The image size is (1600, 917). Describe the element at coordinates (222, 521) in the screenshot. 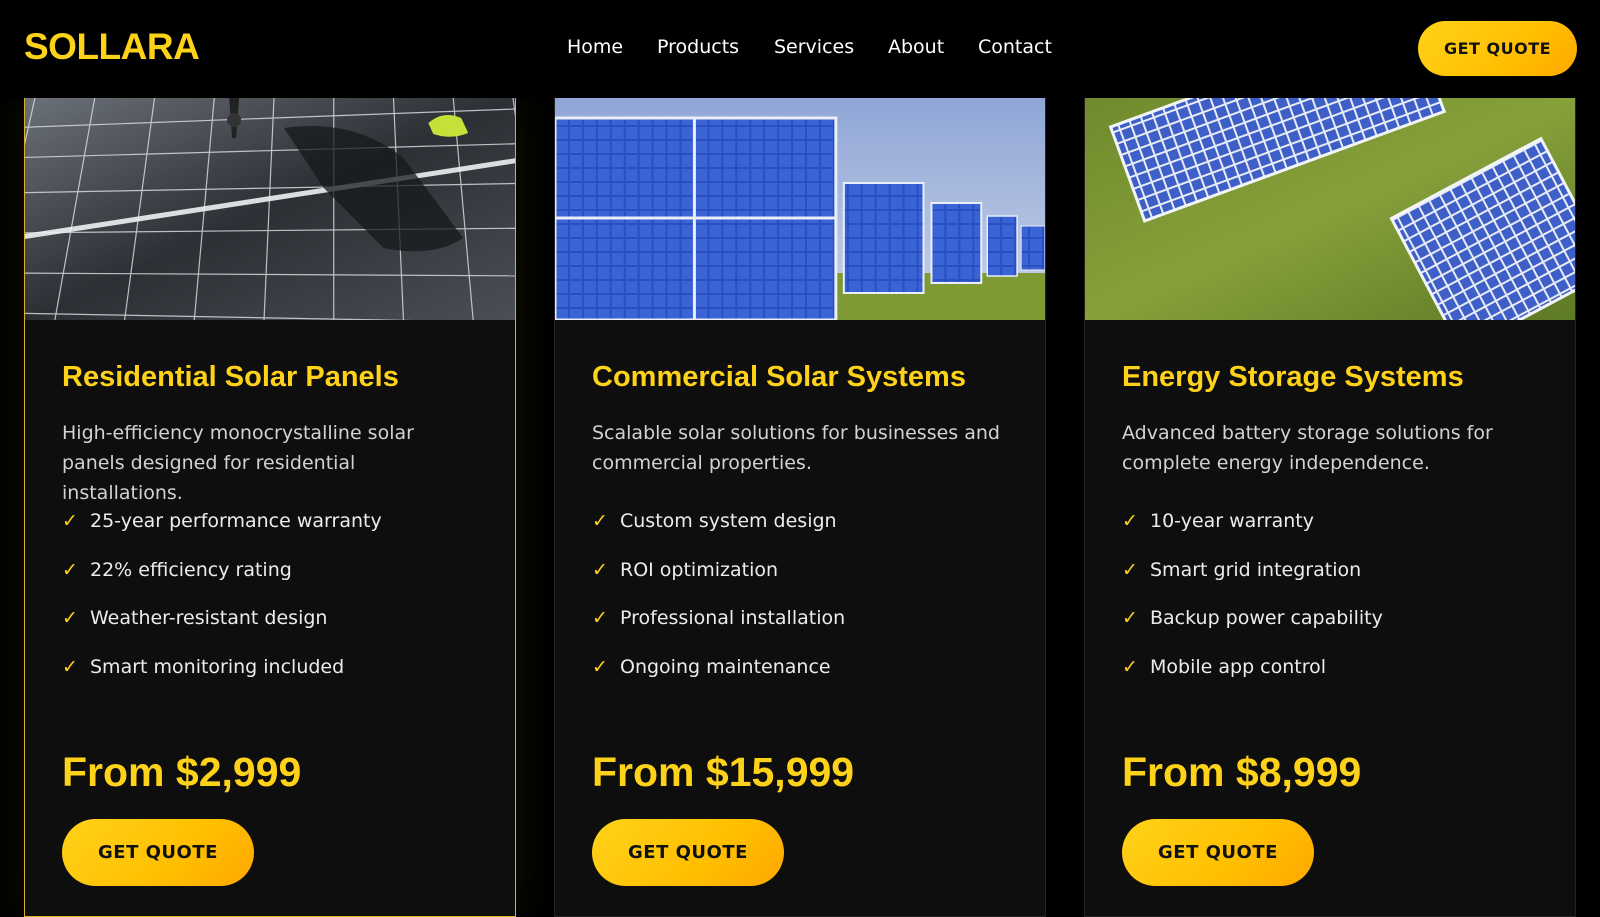

I see `feature-item: ✓ 25-year performance warranty` at that location.